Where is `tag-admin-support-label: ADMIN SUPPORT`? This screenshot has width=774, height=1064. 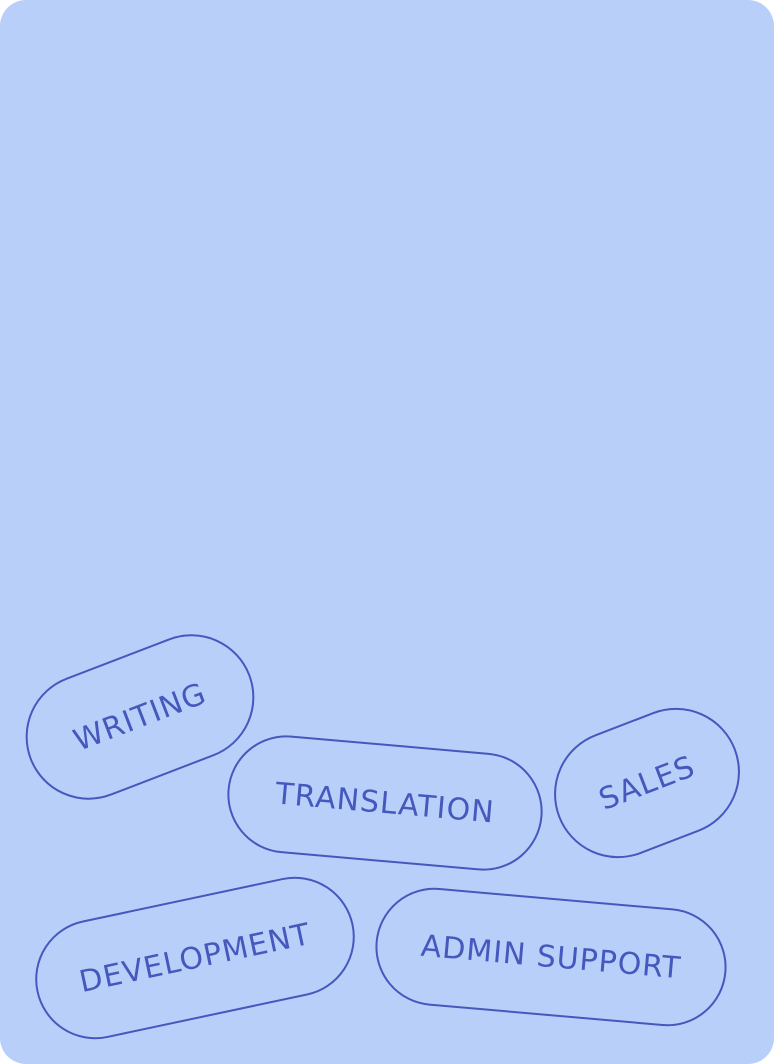
tag-admin-support-label: ADMIN SUPPORT is located at coordinates (551, 957).